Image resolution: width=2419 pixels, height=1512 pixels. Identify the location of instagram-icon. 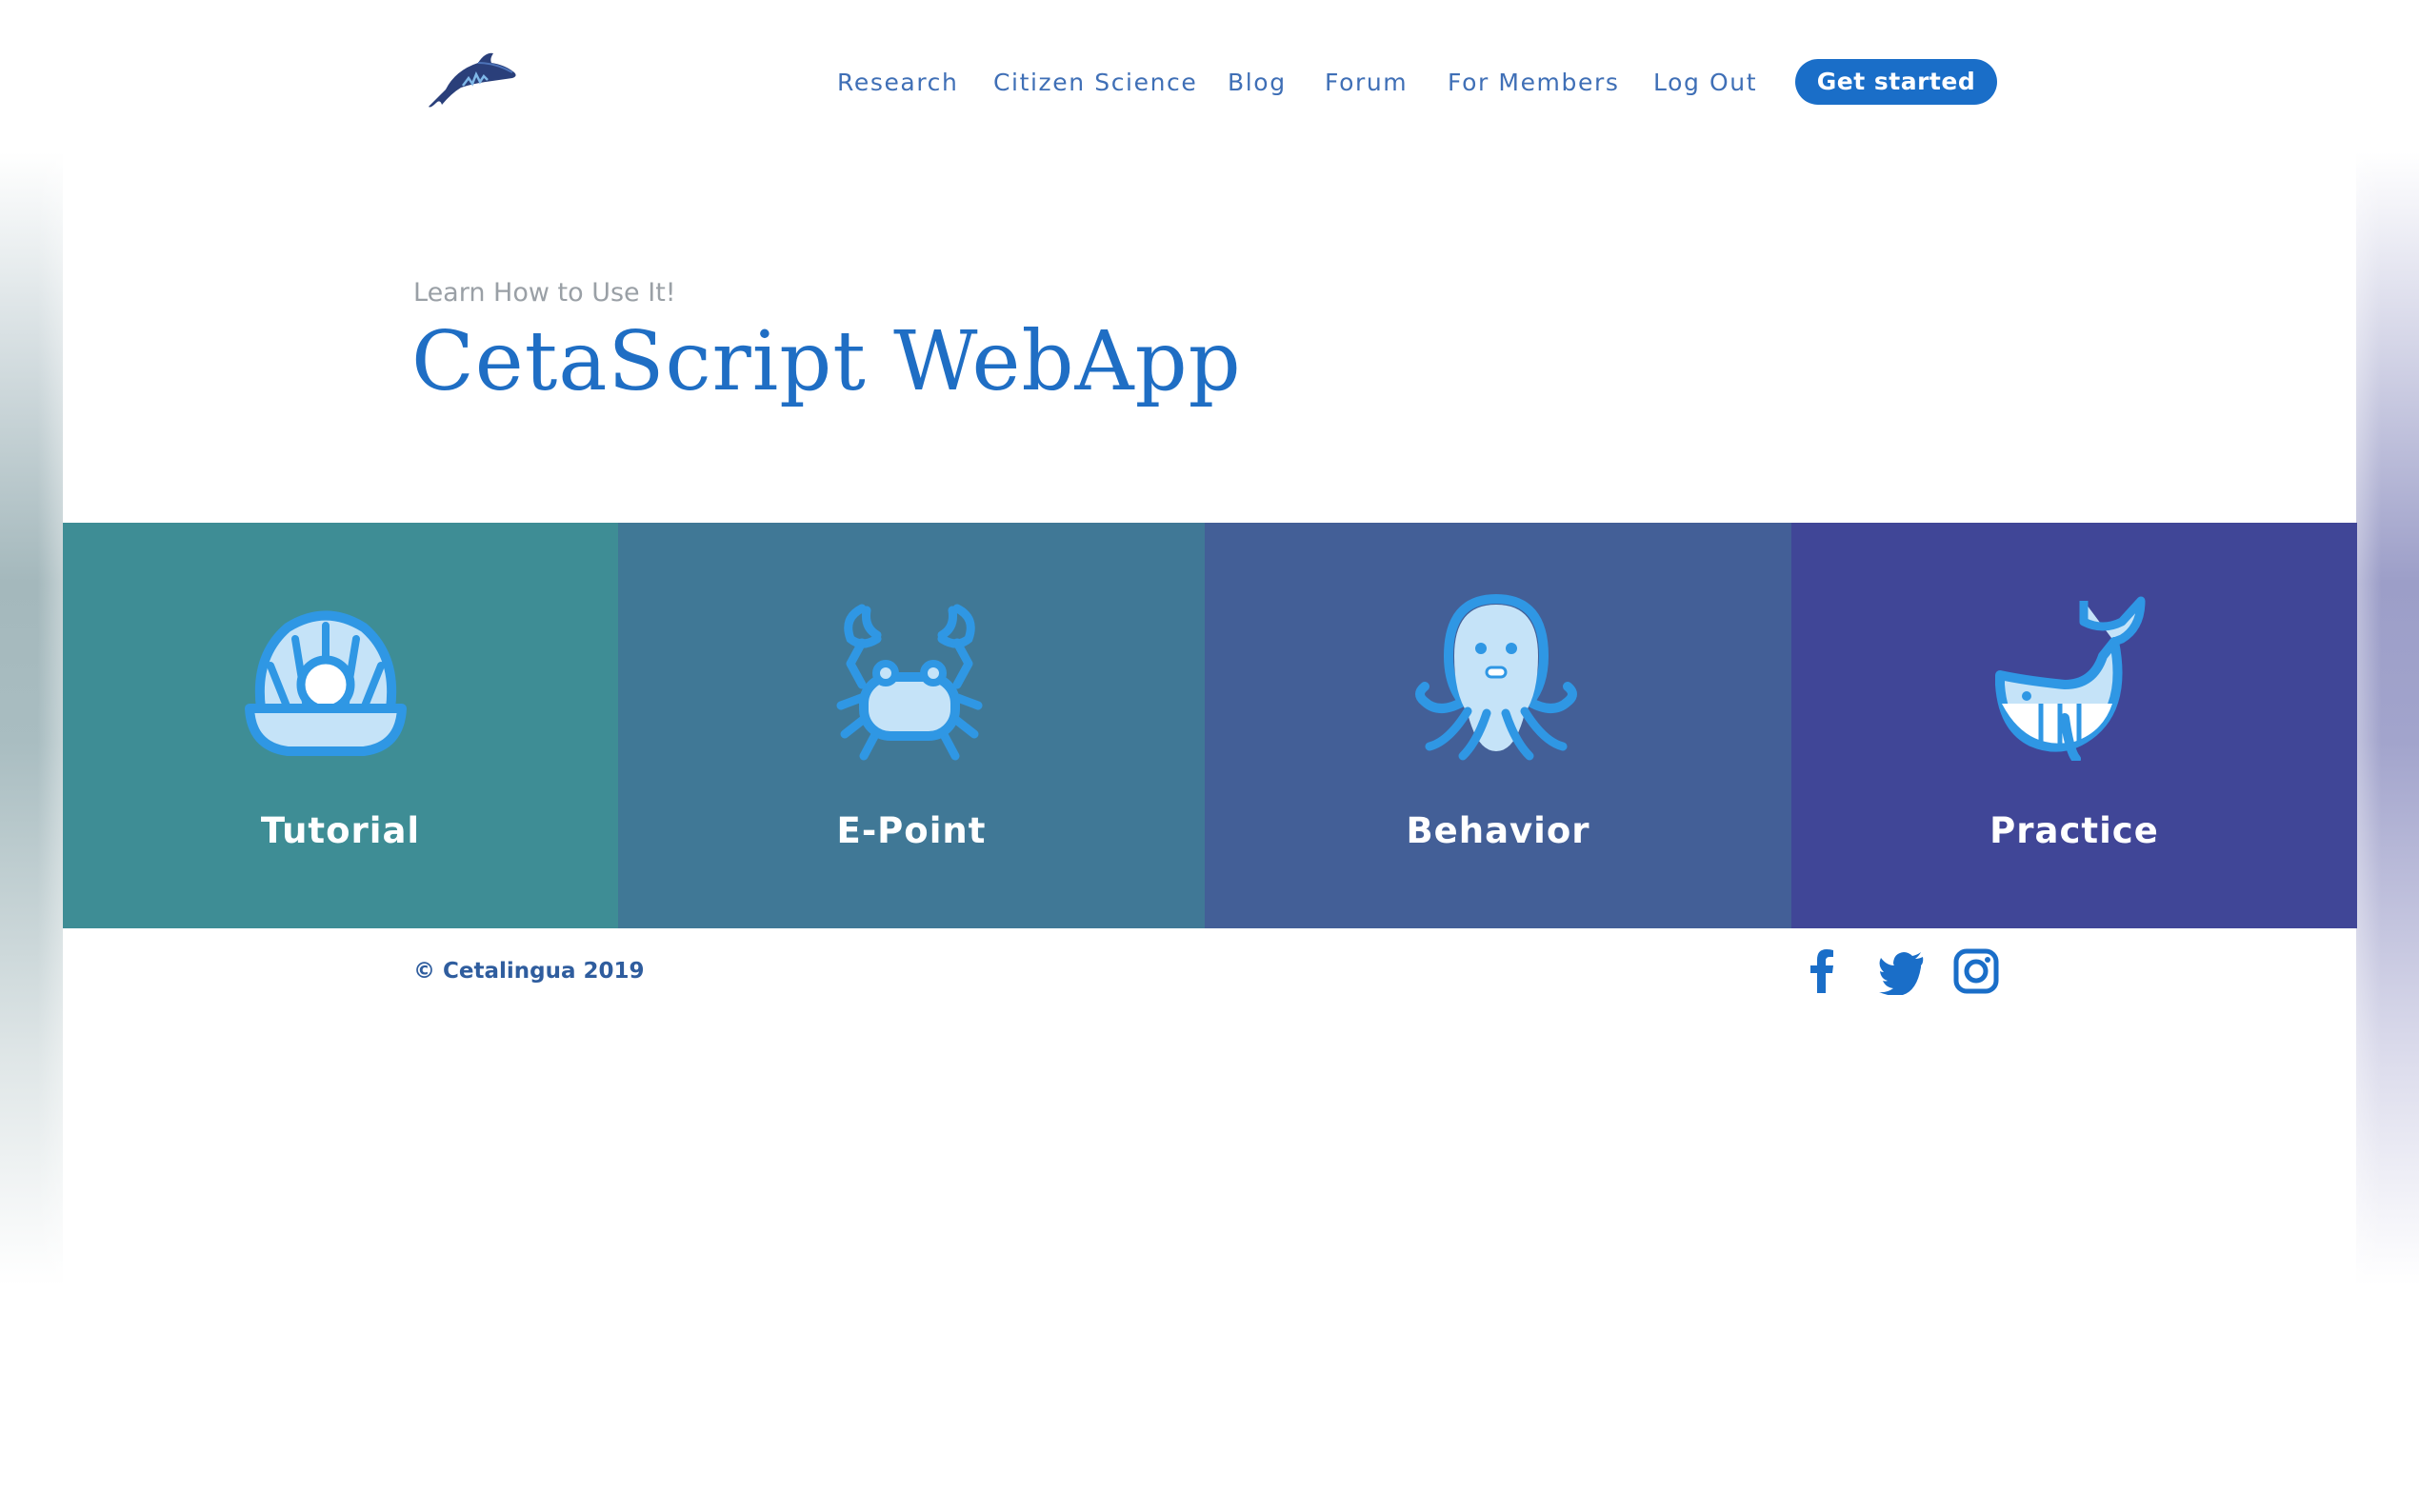
(1976, 971).